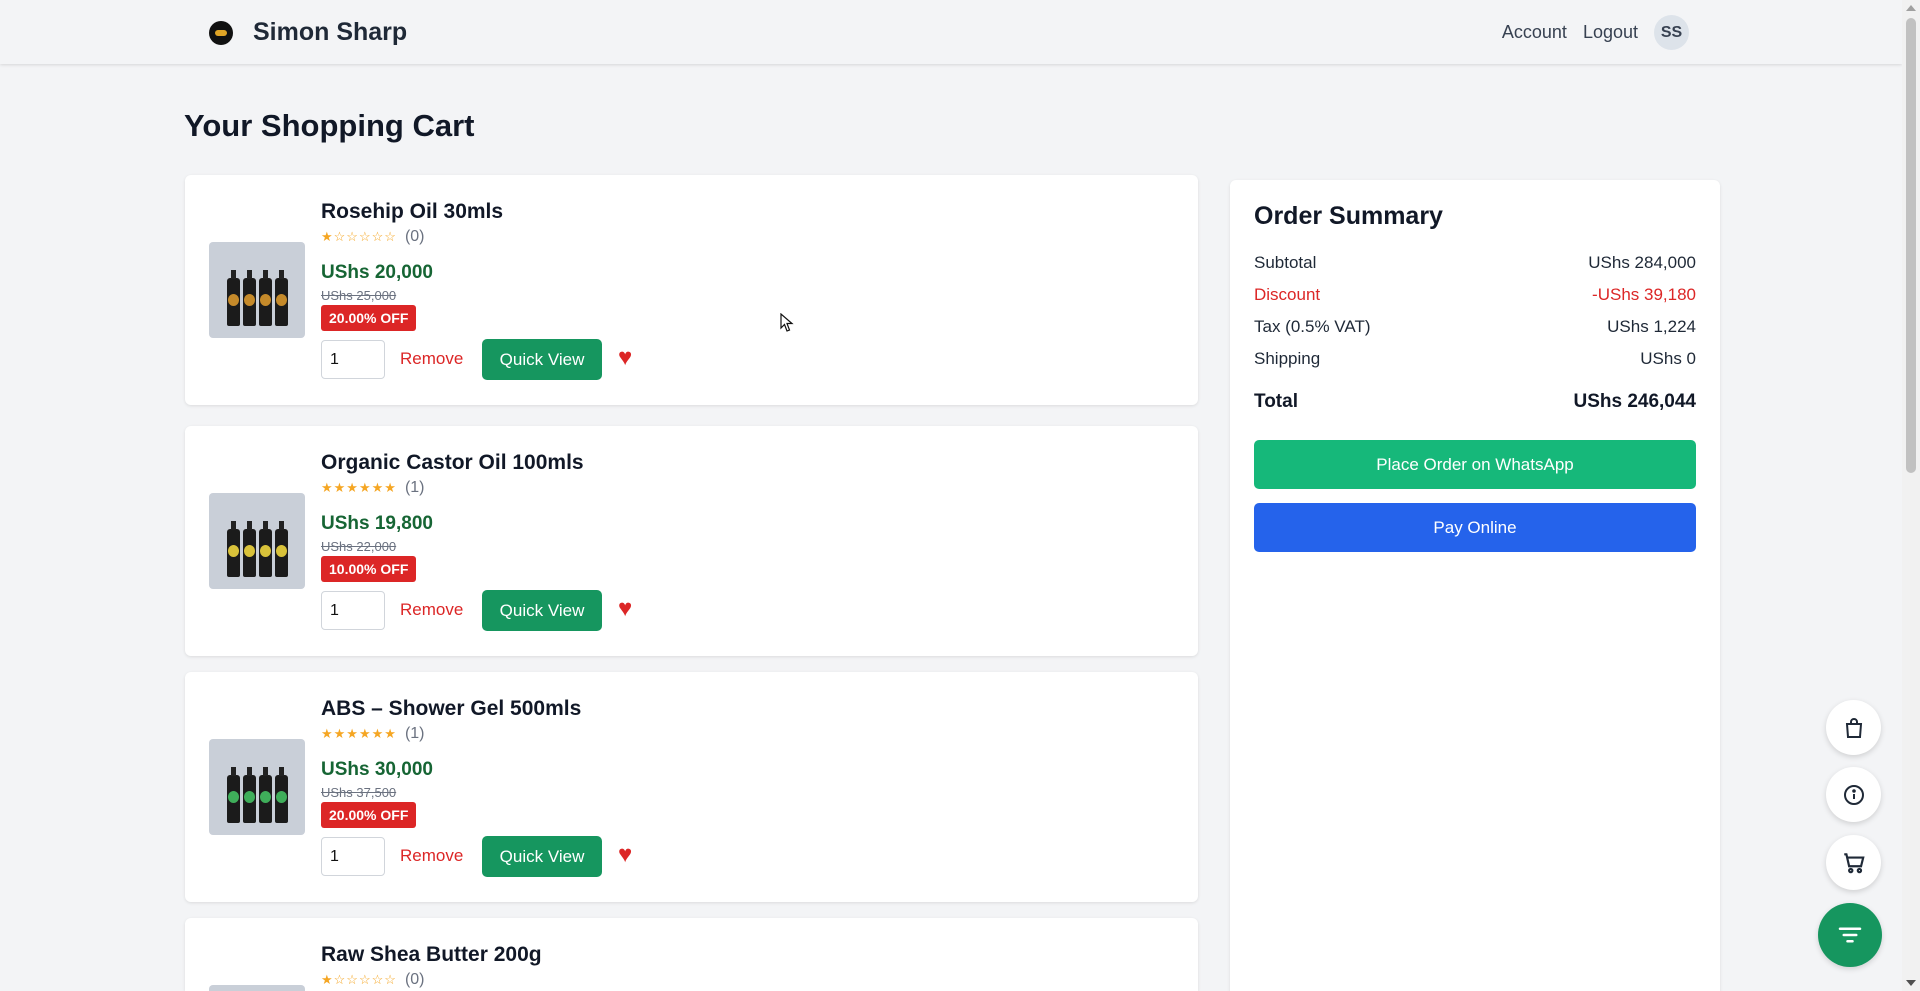 The width and height of the screenshot is (1920, 991). What do you see at coordinates (1671, 32) in the screenshot?
I see `avatar: SS` at bounding box center [1671, 32].